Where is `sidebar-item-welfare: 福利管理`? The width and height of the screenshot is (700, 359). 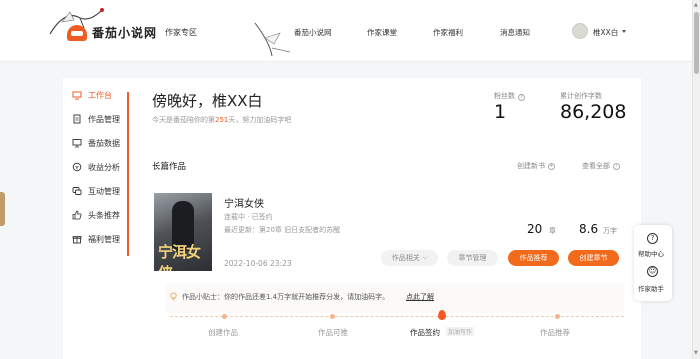 sidebar-item-welfare: 福利管理 is located at coordinates (96, 239).